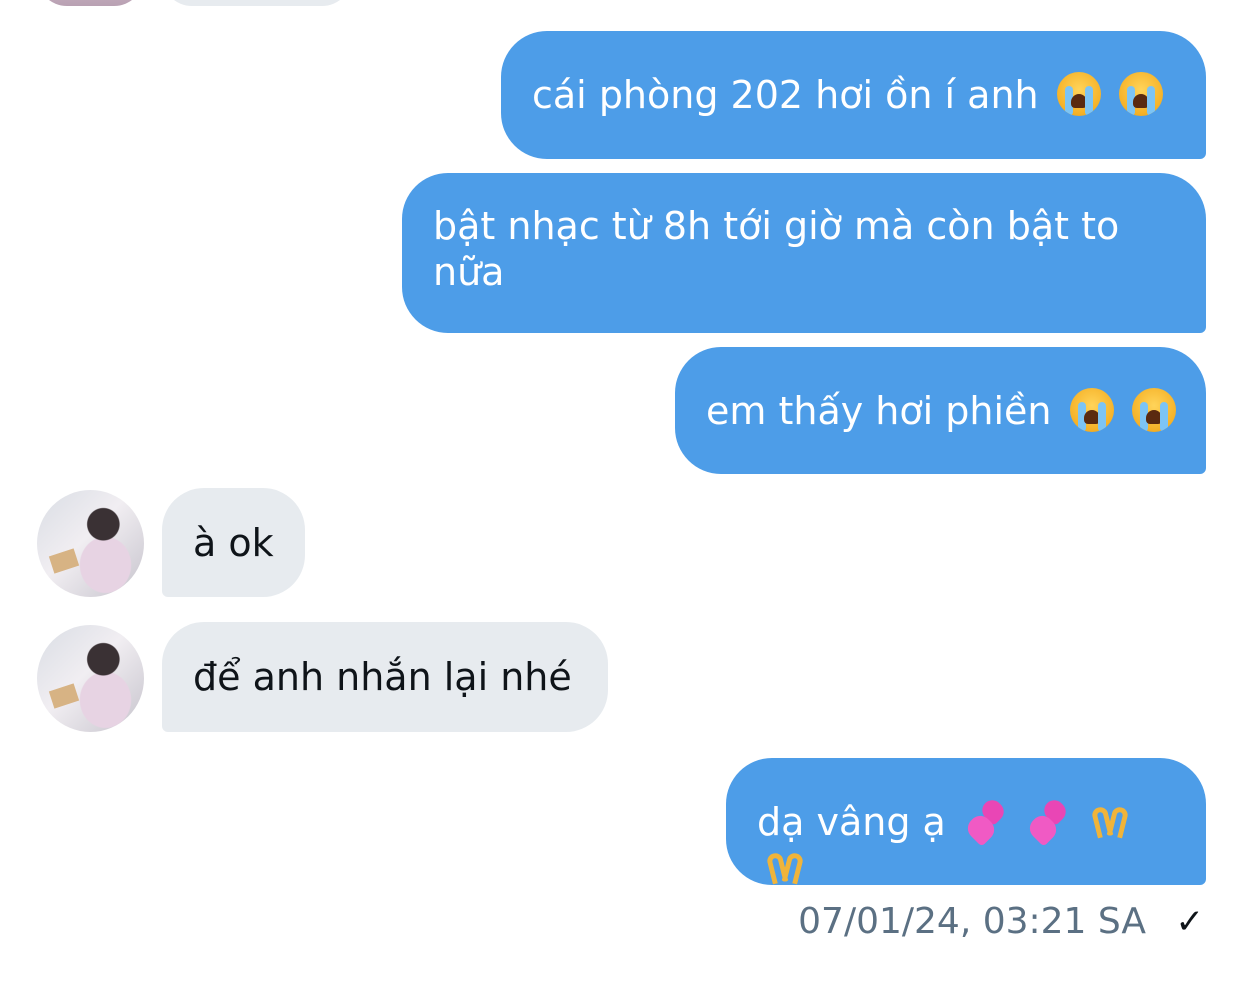  I want to click on message-timestamp: 07/01/24, 03:21 SA ✓, so click(1001, 922).